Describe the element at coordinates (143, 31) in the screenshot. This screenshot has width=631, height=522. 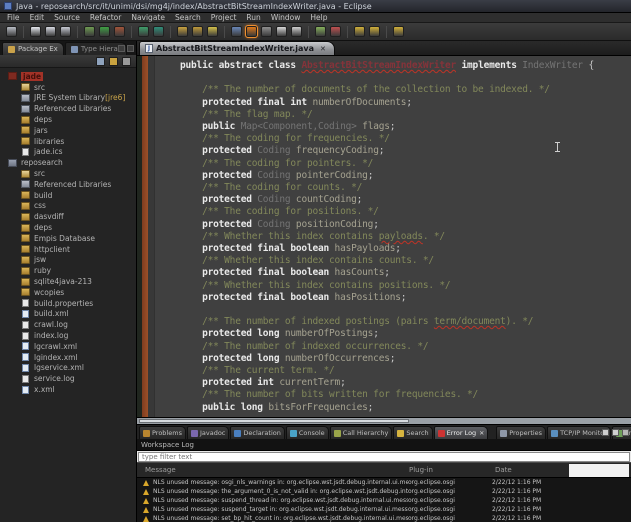
I see `new-java-project-icon` at that location.